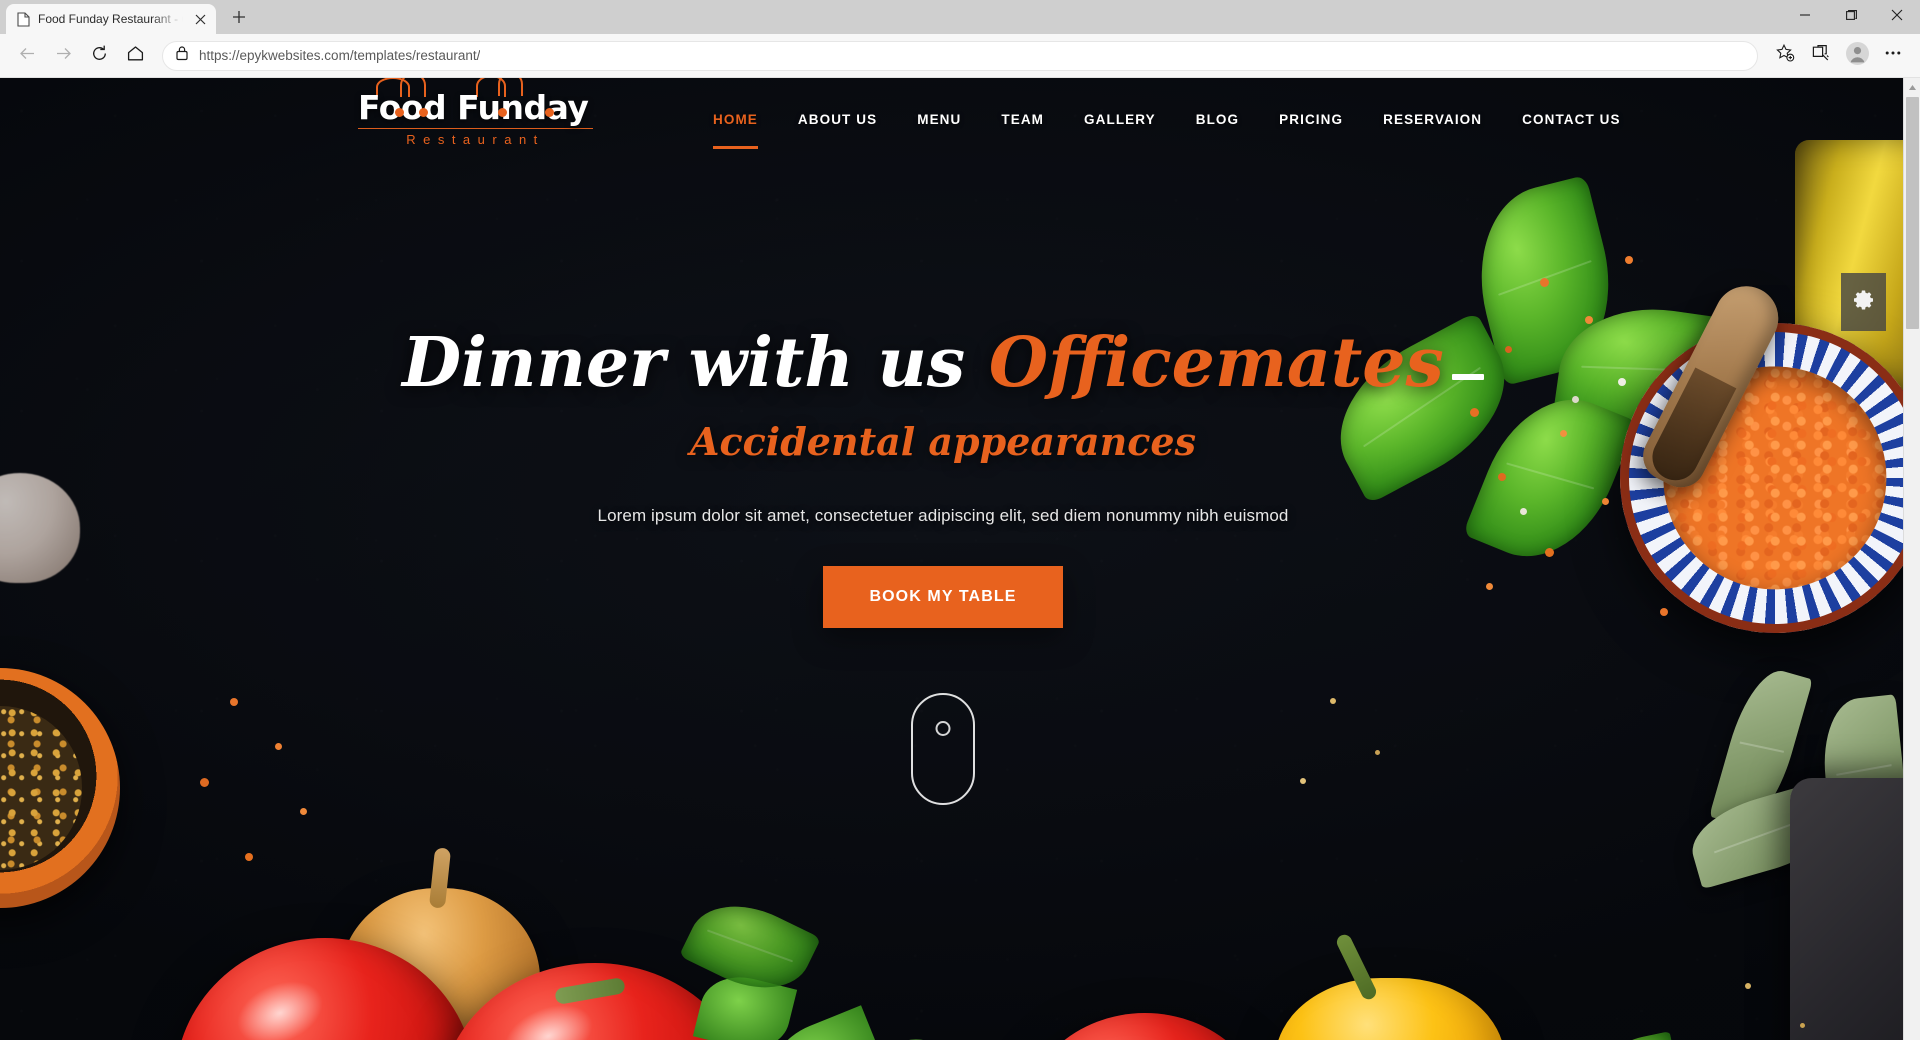 The width and height of the screenshot is (1920, 1040). I want to click on star-add-icon, so click(1785, 55).